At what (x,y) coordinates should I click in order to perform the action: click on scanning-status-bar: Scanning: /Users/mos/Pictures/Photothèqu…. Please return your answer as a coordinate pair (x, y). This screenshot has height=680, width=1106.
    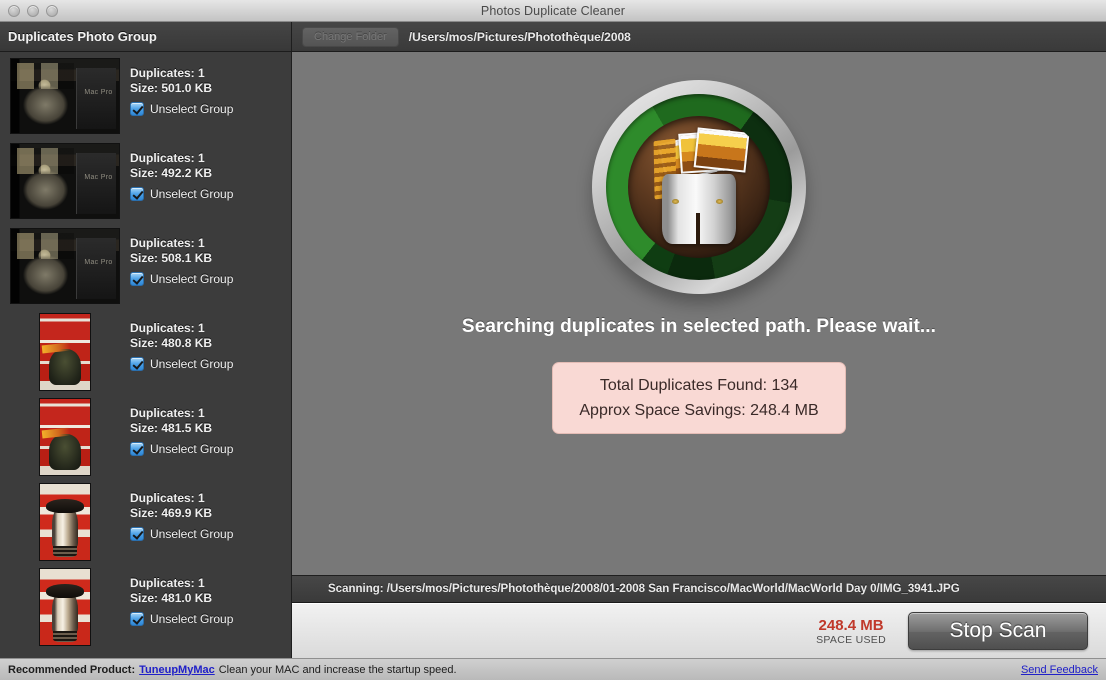
    Looking at the image, I should click on (699, 589).